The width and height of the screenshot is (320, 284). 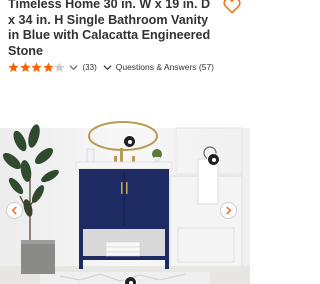 I want to click on questions-answers-link: Questions & Answers (57), so click(x=158, y=67).